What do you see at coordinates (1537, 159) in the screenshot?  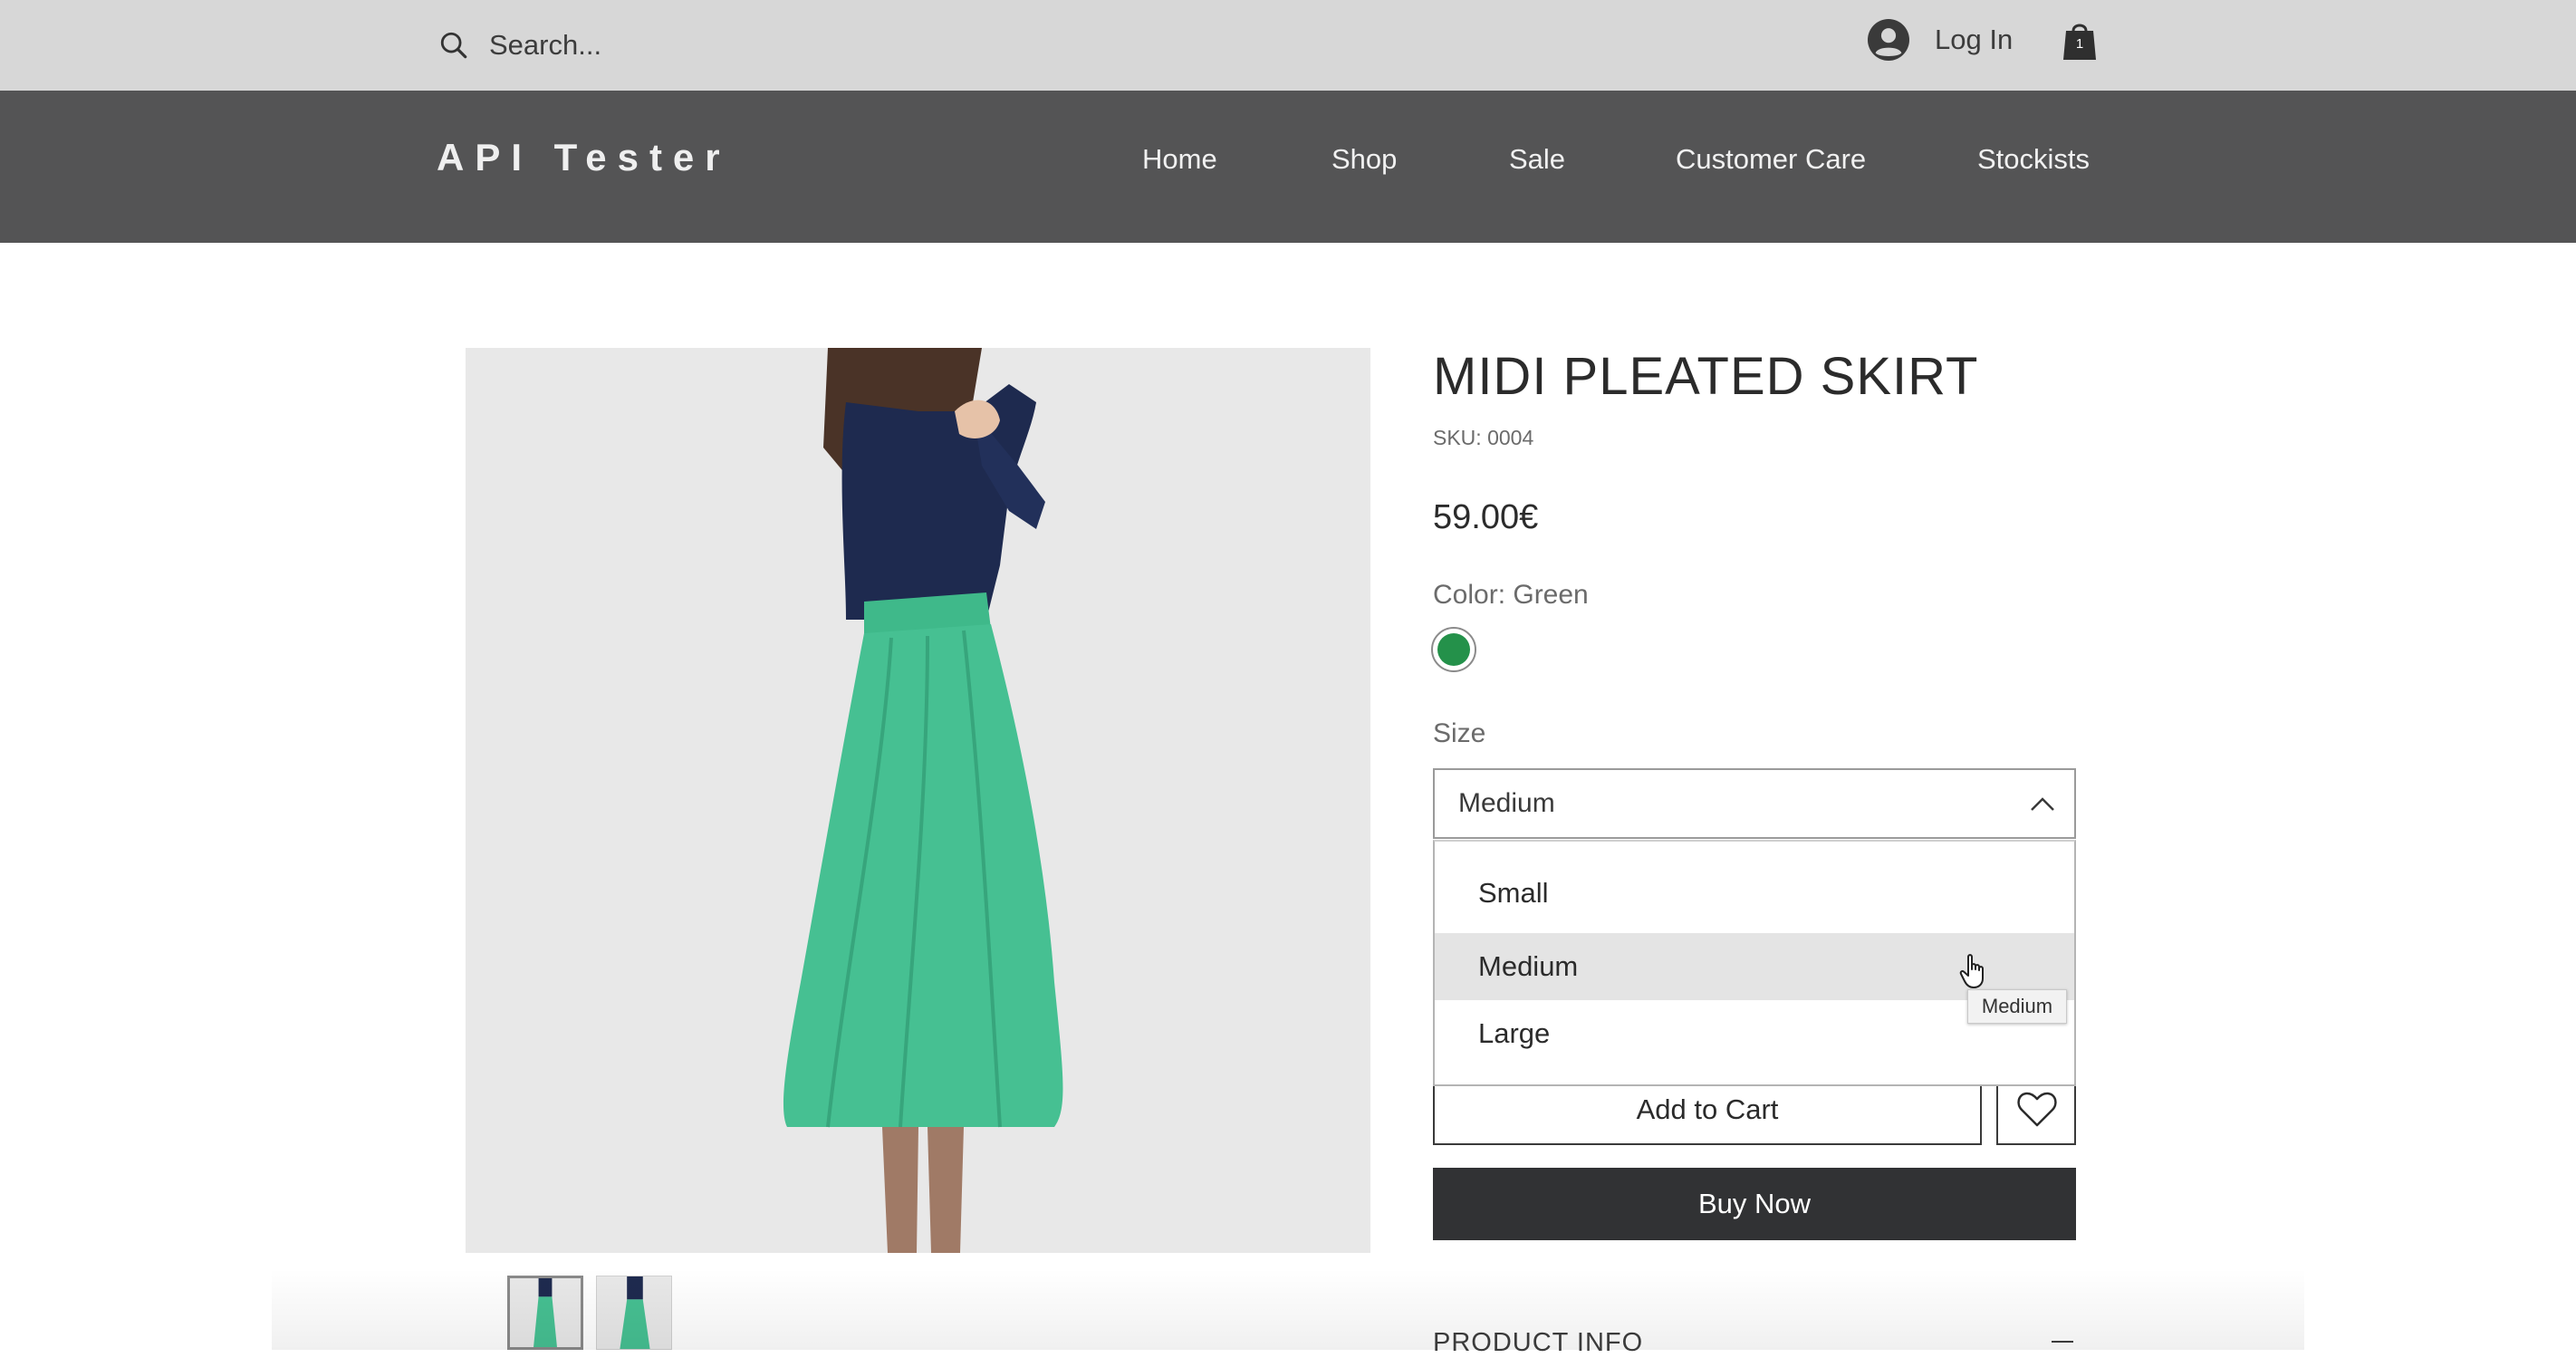 I see `nav-item-sale: Sale` at bounding box center [1537, 159].